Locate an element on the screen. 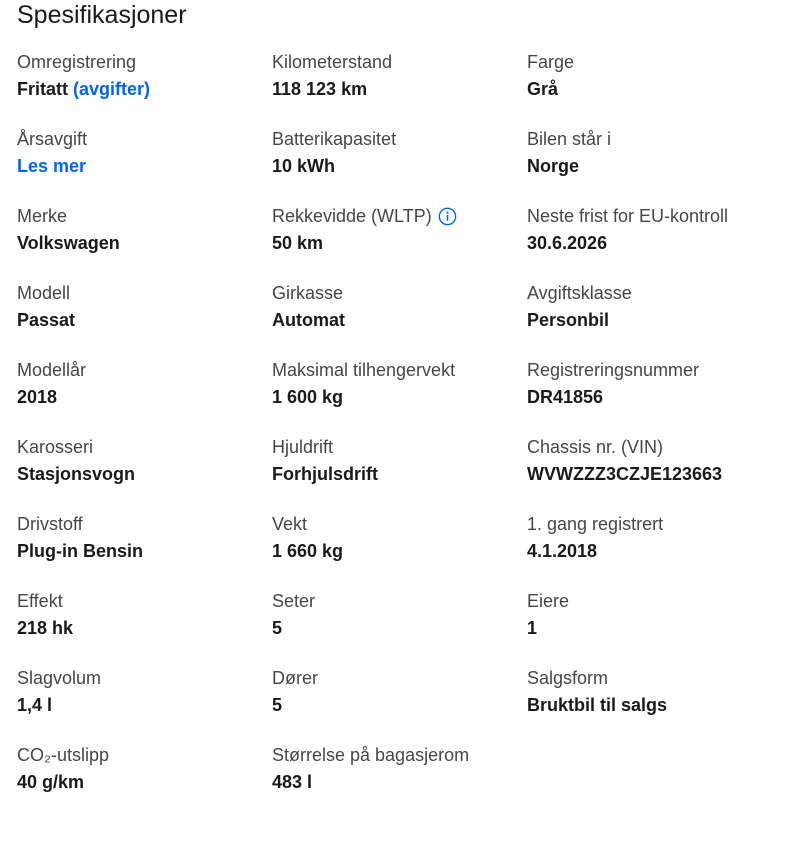  spec-label: Årsavgift is located at coordinates (52, 139).